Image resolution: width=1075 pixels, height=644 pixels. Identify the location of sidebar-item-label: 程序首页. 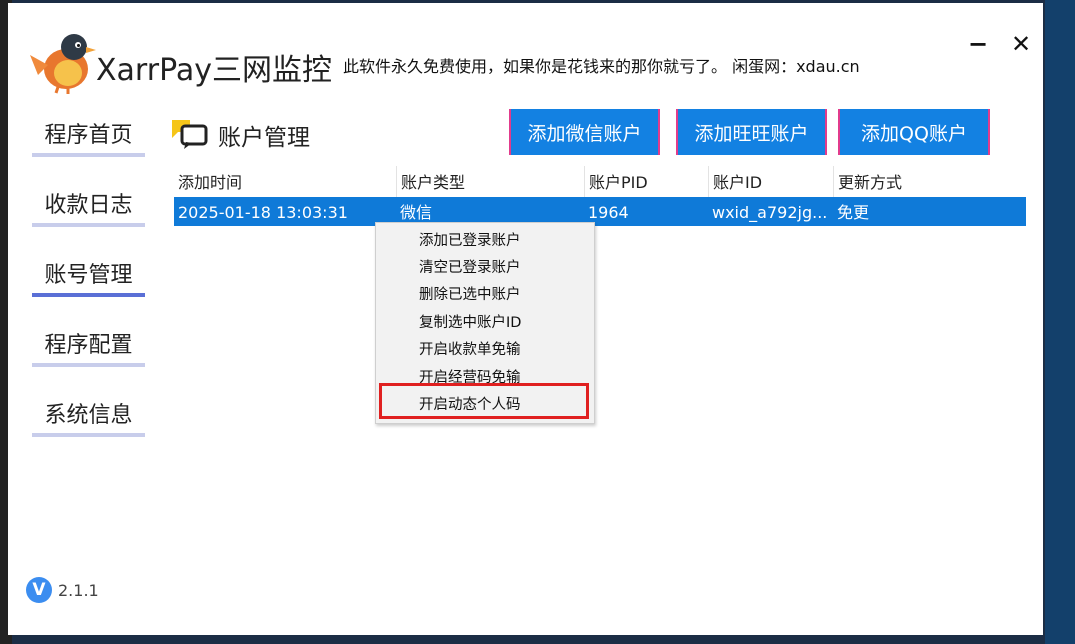
(88, 135).